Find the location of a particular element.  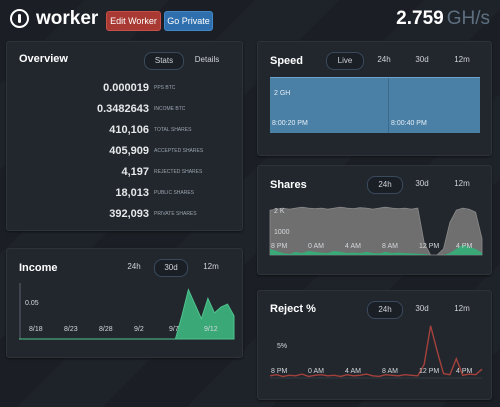

x-tick-label: 9/7 is located at coordinates (174, 329).